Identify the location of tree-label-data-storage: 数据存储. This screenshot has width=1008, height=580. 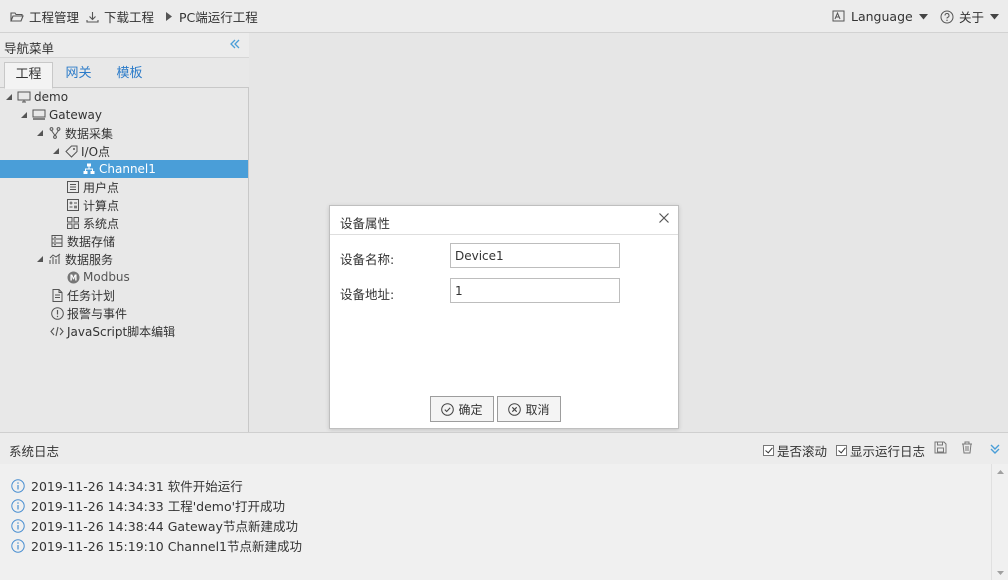
(91, 241).